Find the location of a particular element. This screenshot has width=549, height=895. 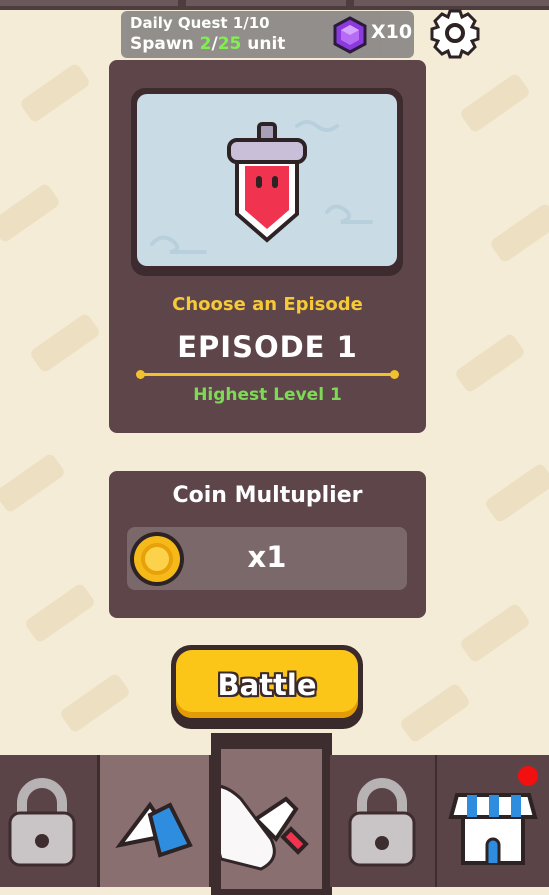

shop-notification-dot is located at coordinates (528, 776).